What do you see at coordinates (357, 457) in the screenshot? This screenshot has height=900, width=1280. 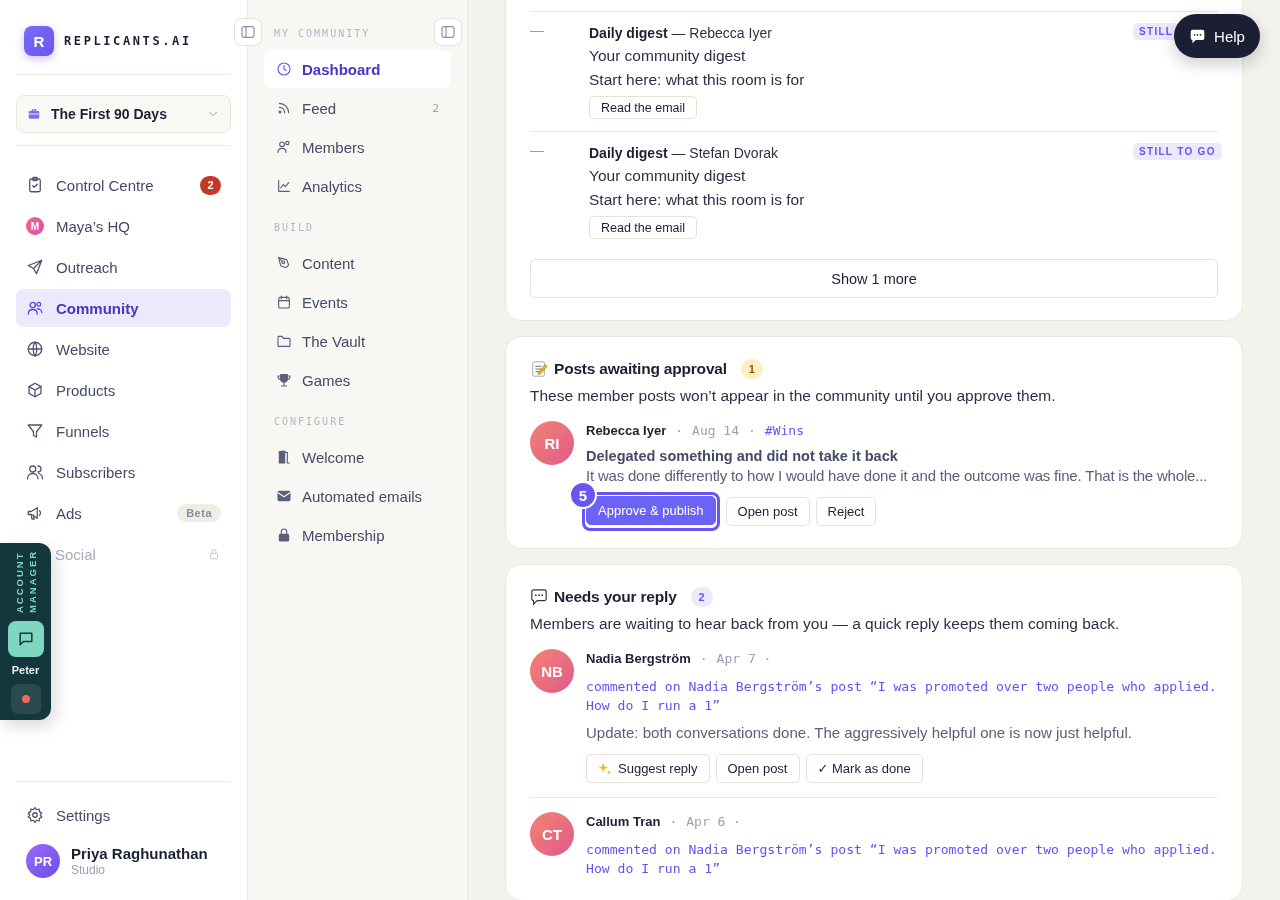 I see `nav-item: Welcome` at bounding box center [357, 457].